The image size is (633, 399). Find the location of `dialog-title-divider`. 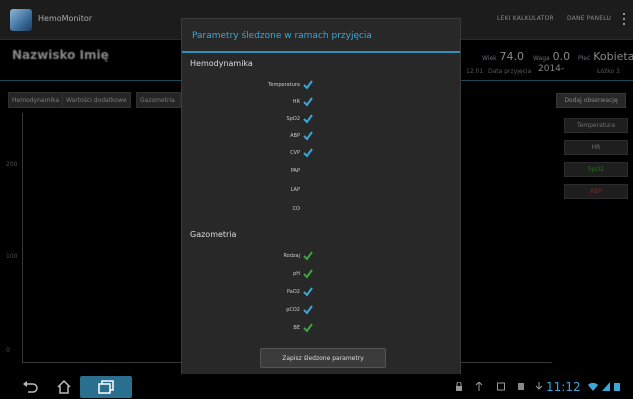

dialog-title-divider is located at coordinates (321, 52).